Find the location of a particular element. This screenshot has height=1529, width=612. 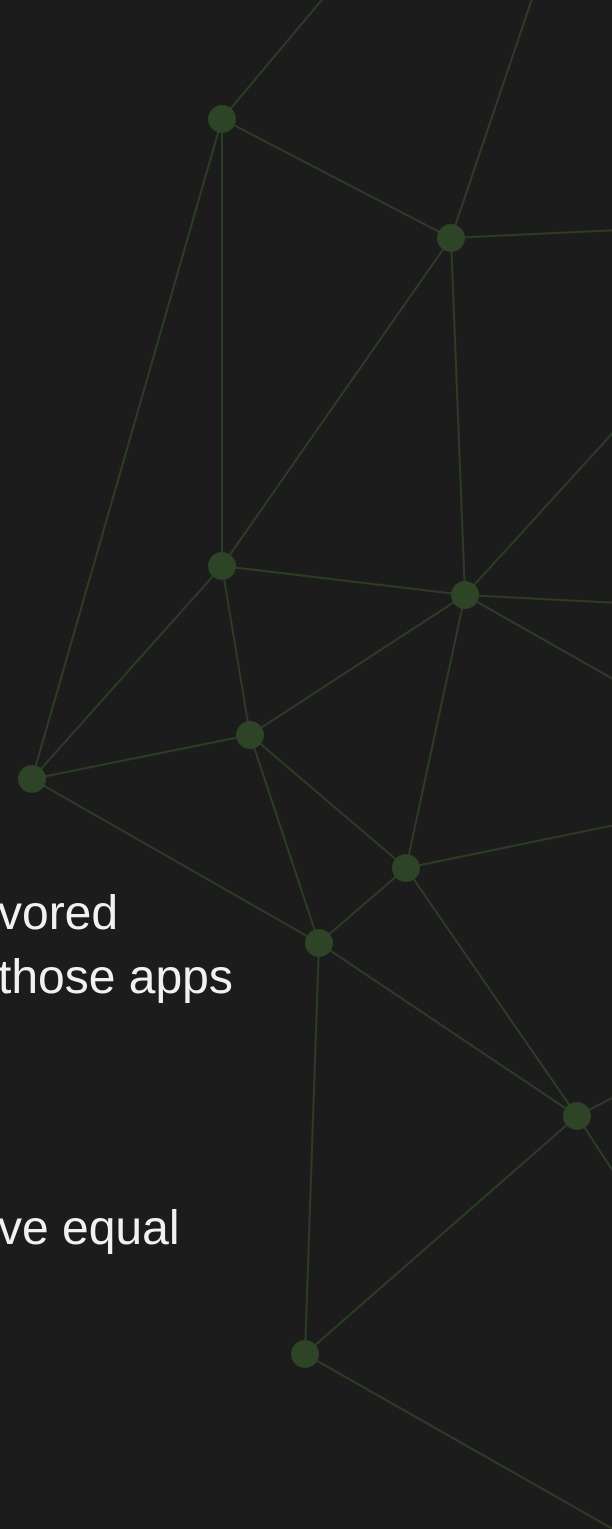

text-line: vored is located at coordinates (59, 913).